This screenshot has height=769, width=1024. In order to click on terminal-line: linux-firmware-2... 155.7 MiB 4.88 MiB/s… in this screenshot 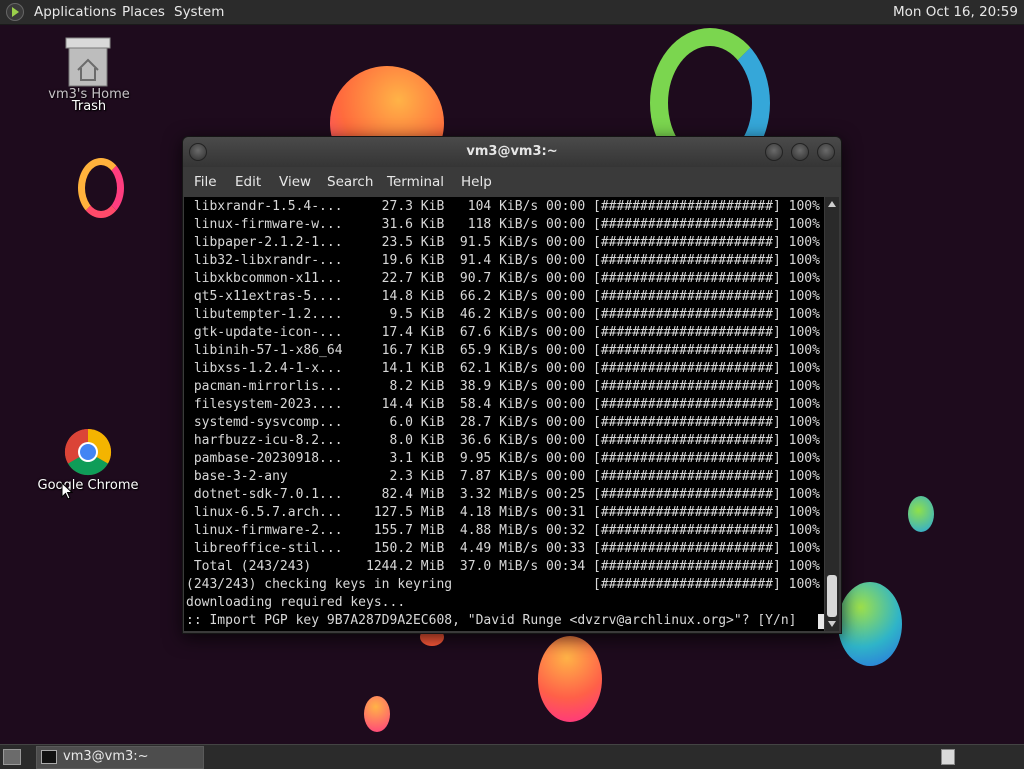, I will do `click(503, 530)`.